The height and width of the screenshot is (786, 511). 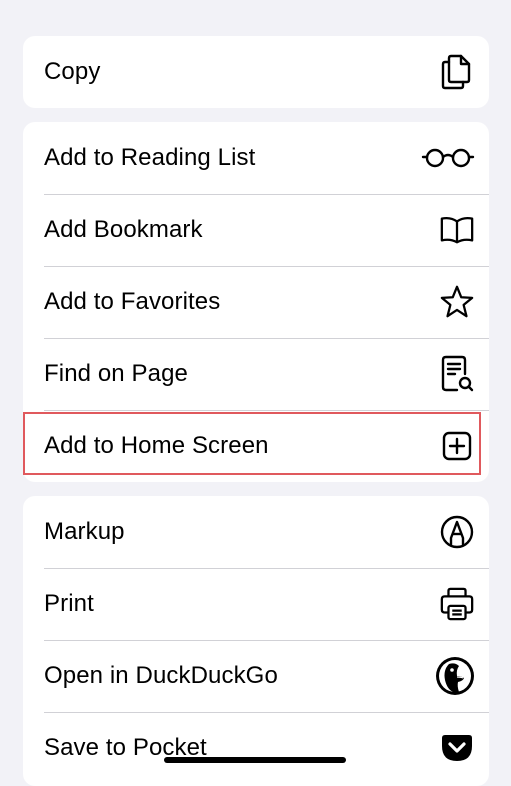 I want to click on find-document-icon, so click(x=457, y=373).